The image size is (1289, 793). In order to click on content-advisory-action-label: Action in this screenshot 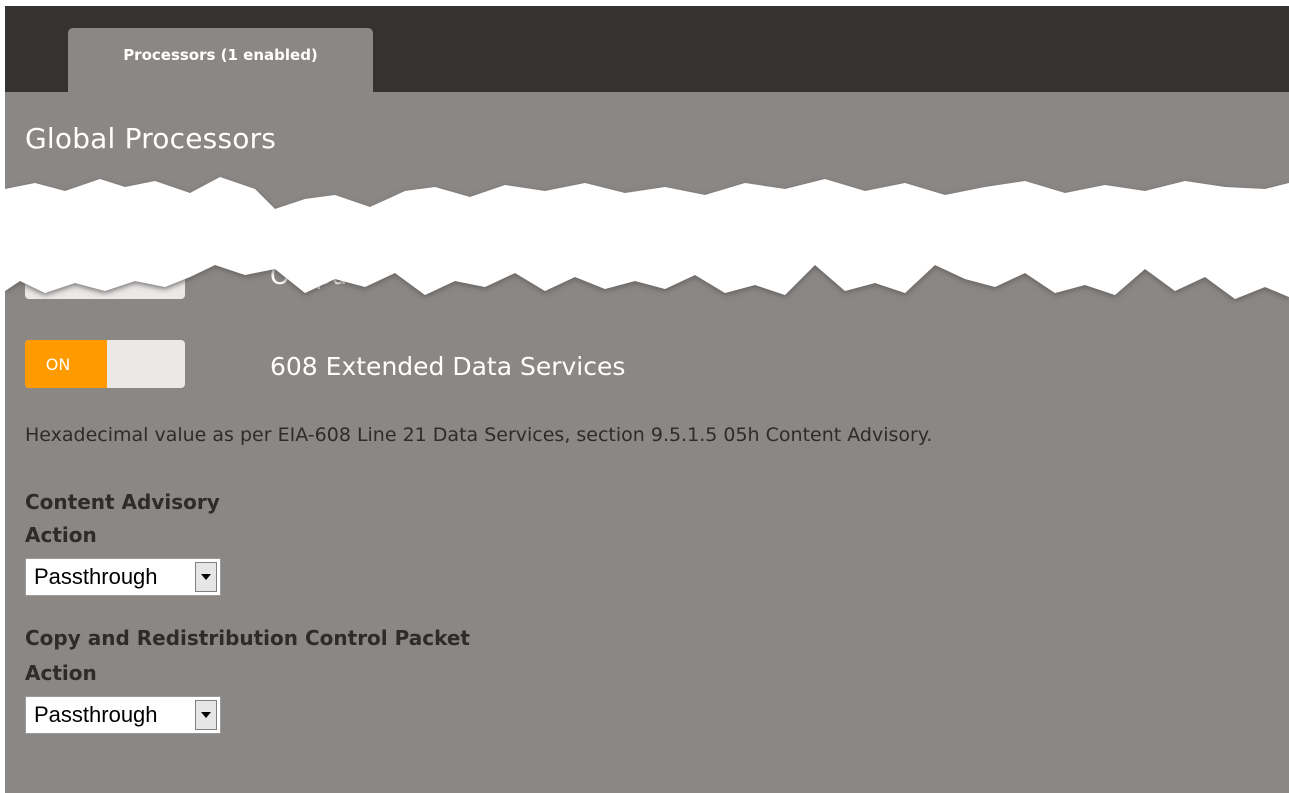, I will do `click(61, 535)`.